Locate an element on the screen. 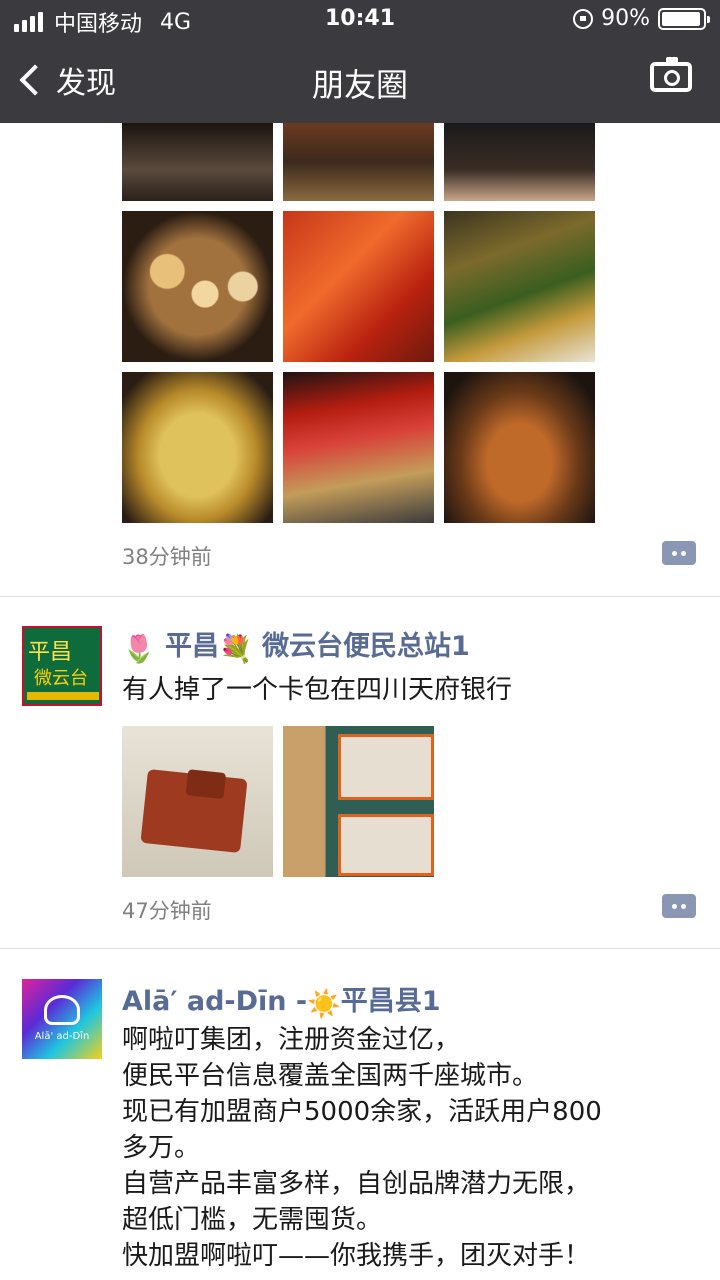 The width and height of the screenshot is (720, 1280). avatar: Alā' ad-Dīn is located at coordinates (62, 1019).